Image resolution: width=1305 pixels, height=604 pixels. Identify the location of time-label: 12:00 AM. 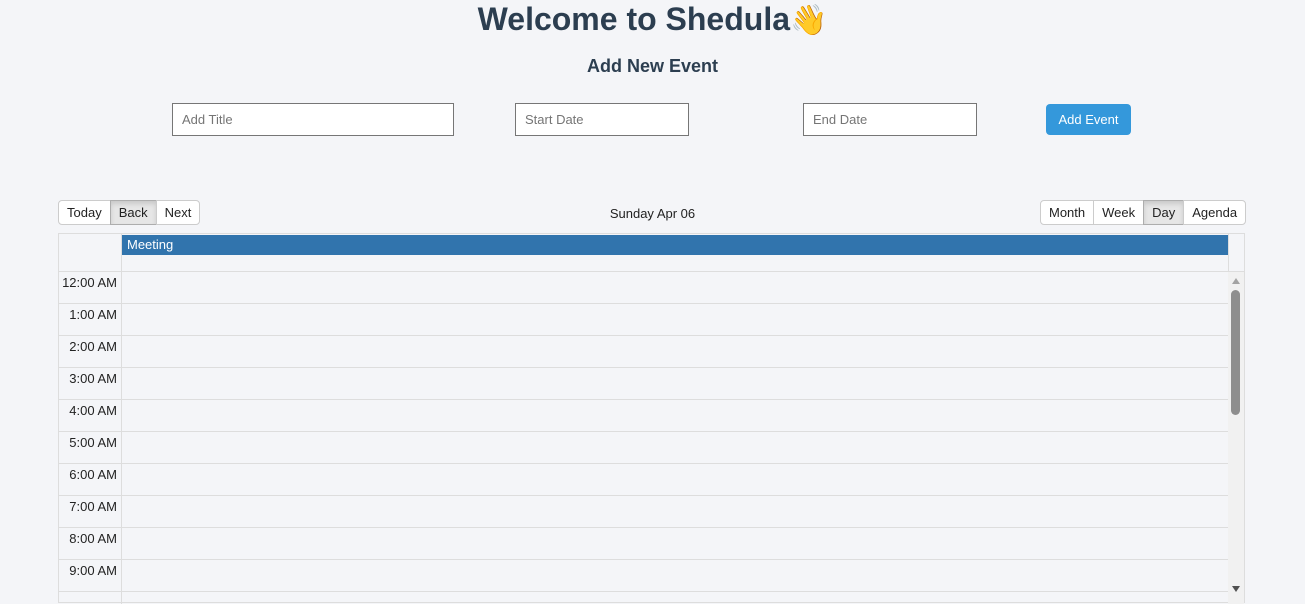
(89, 282).